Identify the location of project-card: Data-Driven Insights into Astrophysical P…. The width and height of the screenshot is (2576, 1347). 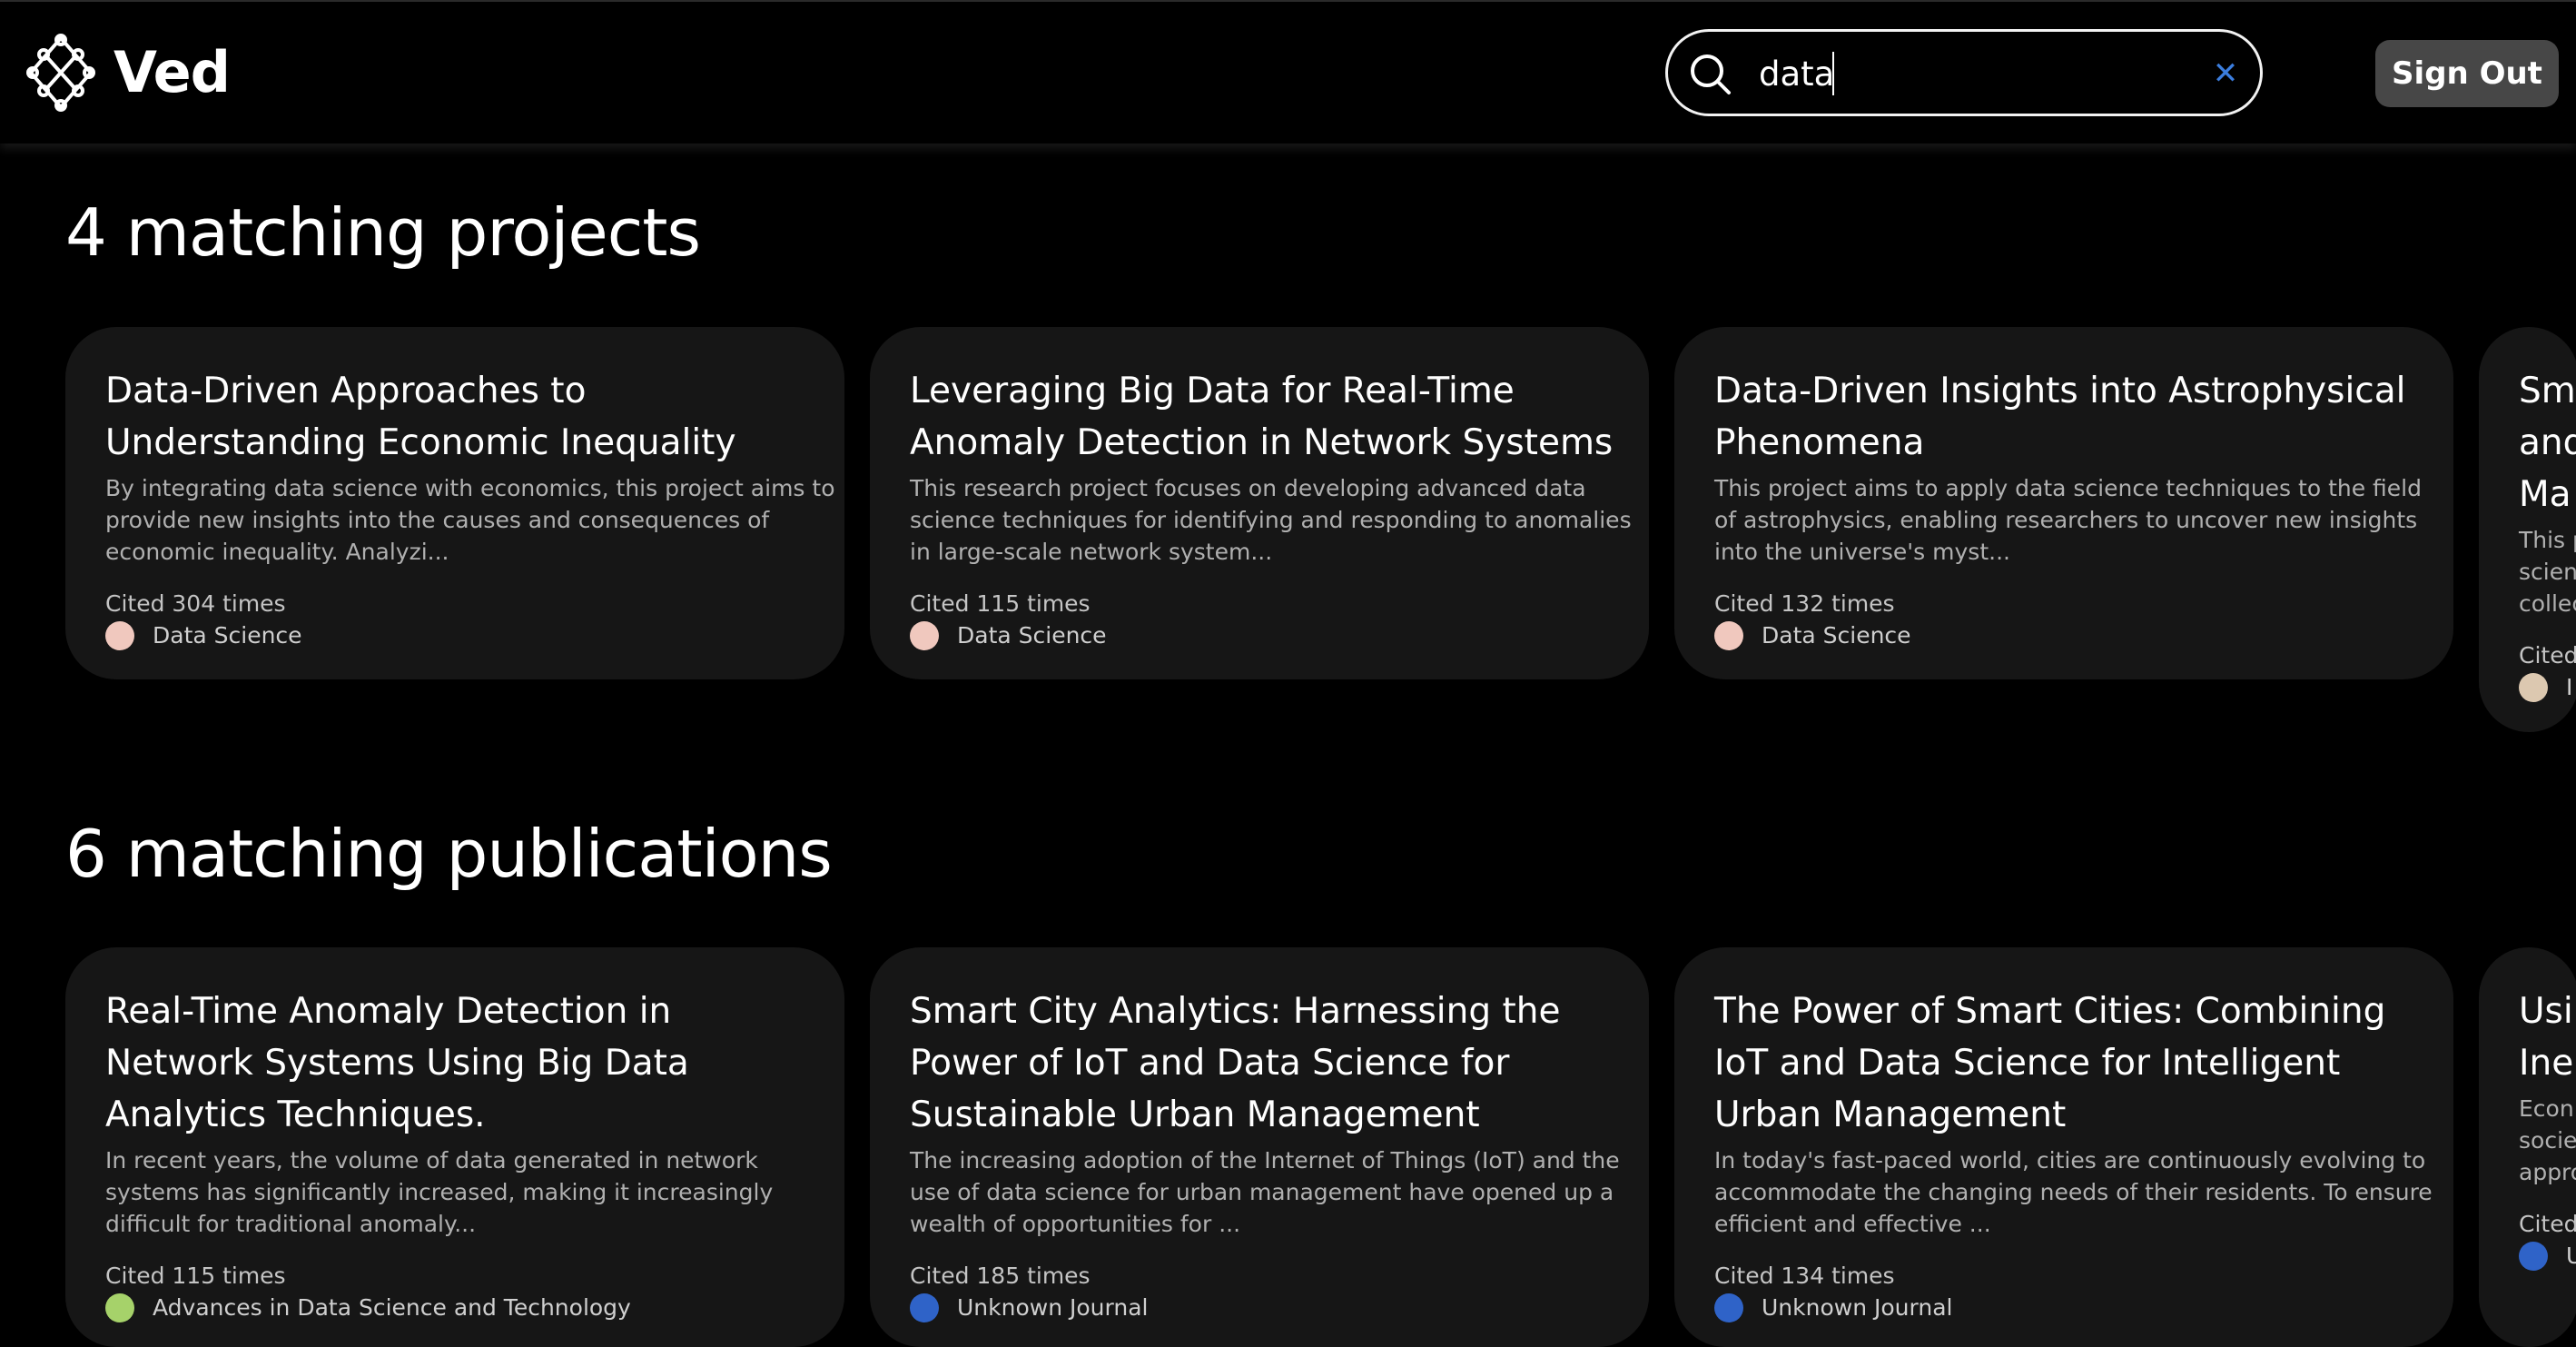
(2063, 503).